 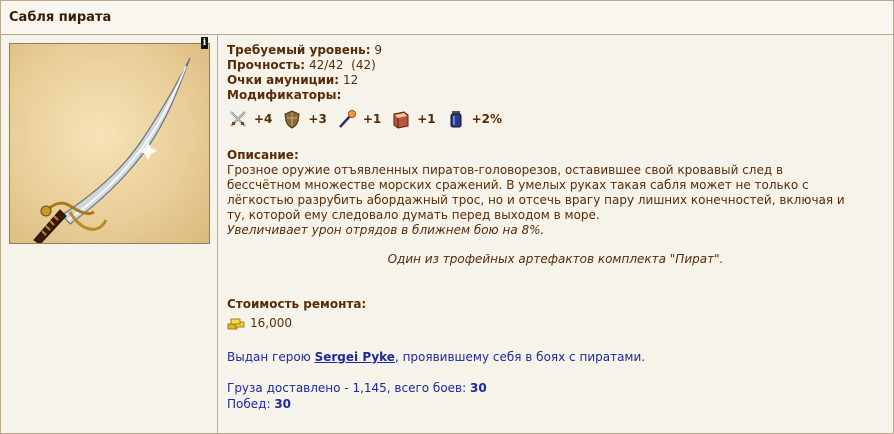 I want to click on durability-row: Прочность: 42/42 (42), so click(x=301, y=65).